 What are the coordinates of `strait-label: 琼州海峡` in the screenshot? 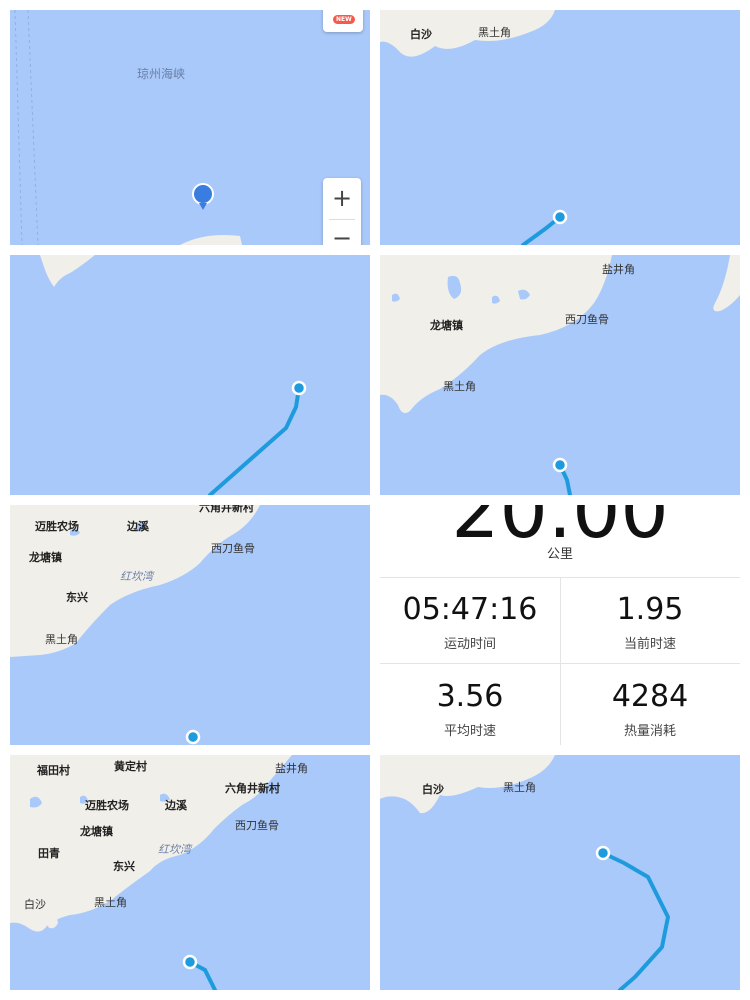 It's located at (161, 74).